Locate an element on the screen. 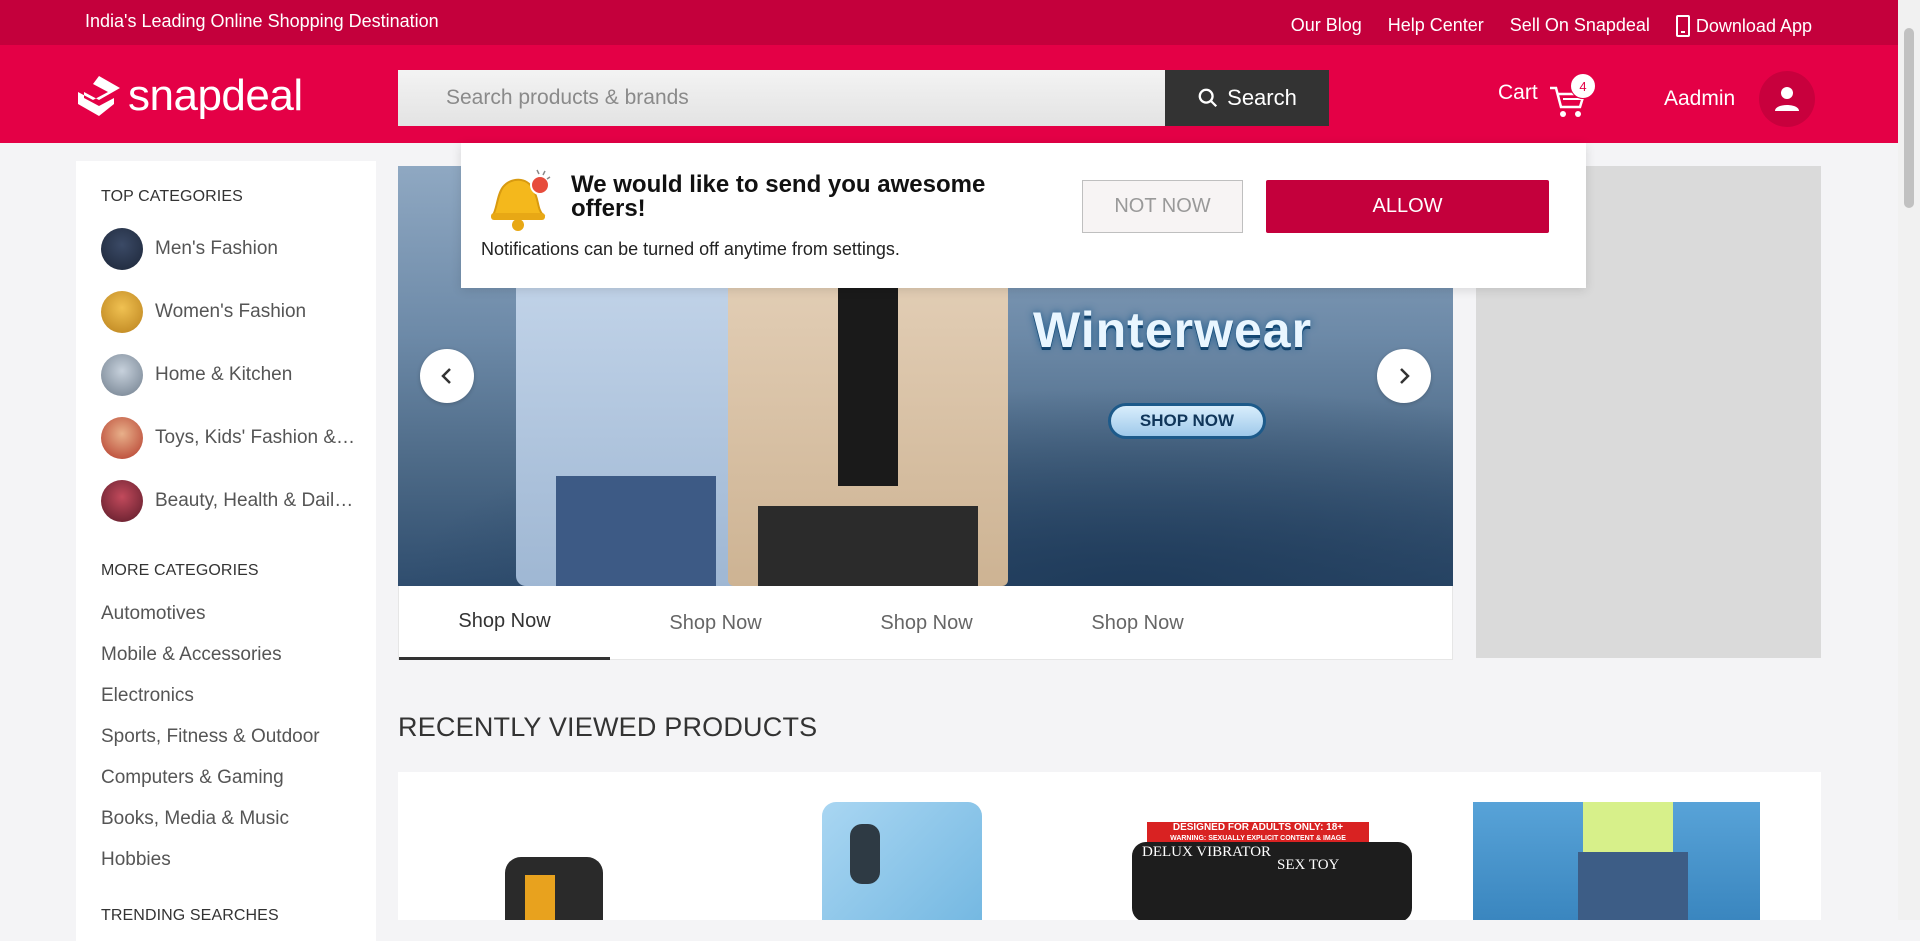 This screenshot has width=1920, height=941. our-blog-link: Our Blog is located at coordinates (1326, 26).